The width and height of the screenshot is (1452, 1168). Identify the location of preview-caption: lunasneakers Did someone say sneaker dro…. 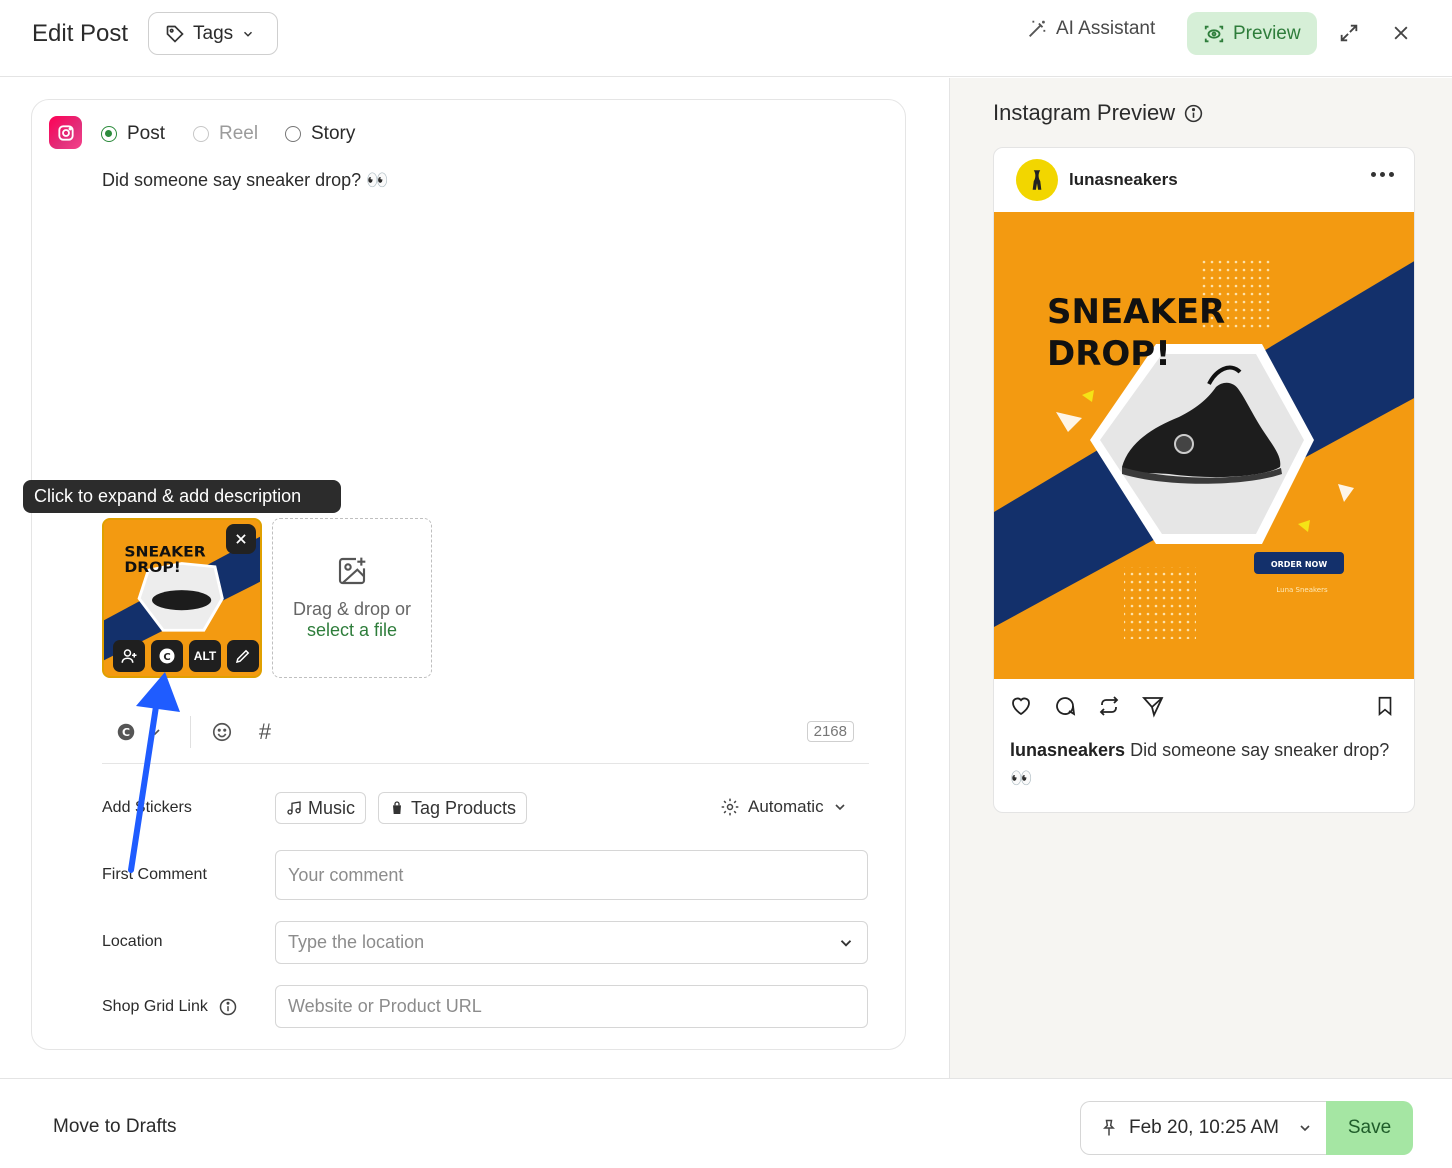
(1205, 764).